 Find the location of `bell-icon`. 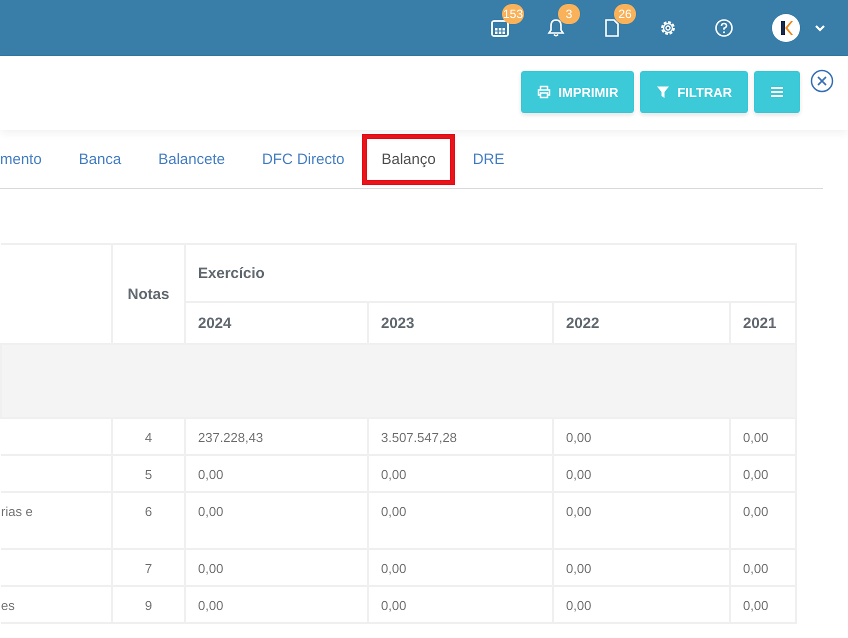

bell-icon is located at coordinates (556, 28).